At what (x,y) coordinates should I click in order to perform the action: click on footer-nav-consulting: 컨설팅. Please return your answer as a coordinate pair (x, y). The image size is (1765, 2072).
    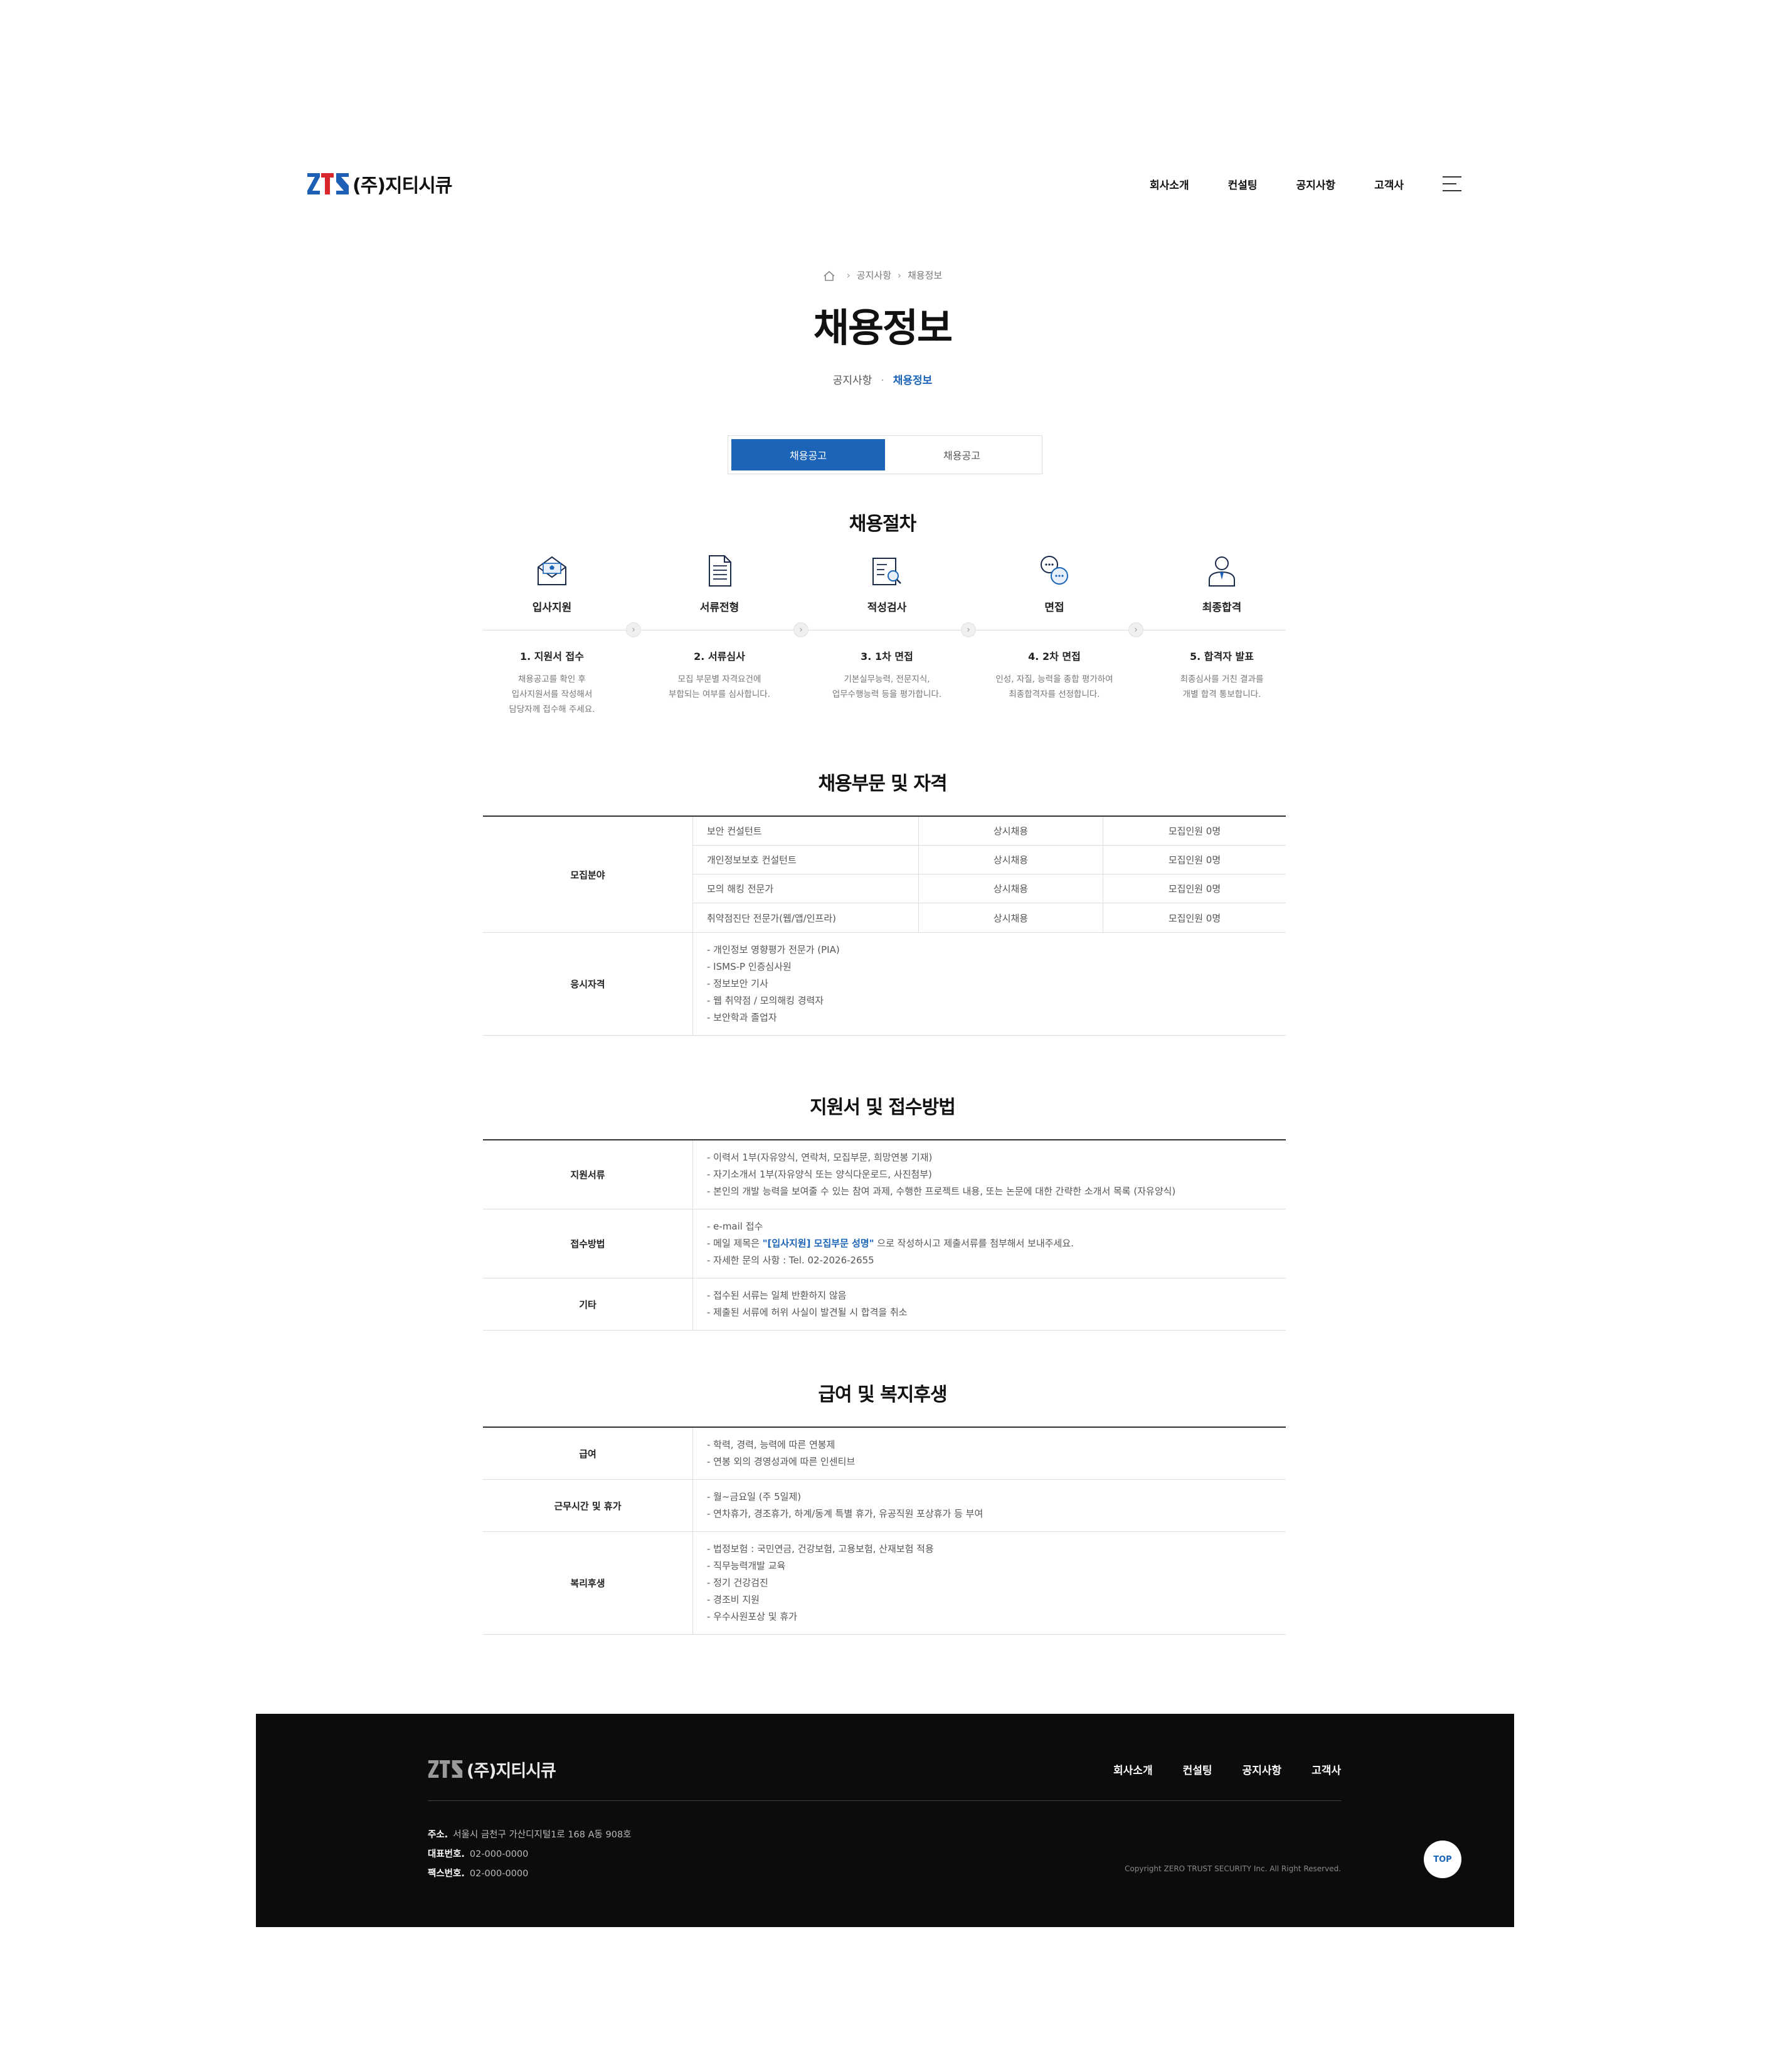
    Looking at the image, I should click on (1197, 1769).